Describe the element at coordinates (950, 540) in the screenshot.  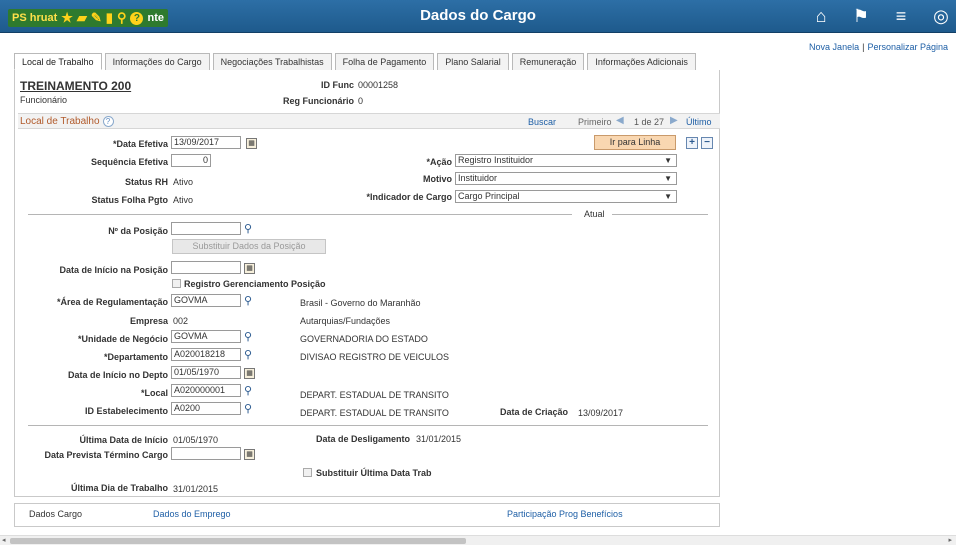
I see `scroll-right-icon: ▸` at that location.